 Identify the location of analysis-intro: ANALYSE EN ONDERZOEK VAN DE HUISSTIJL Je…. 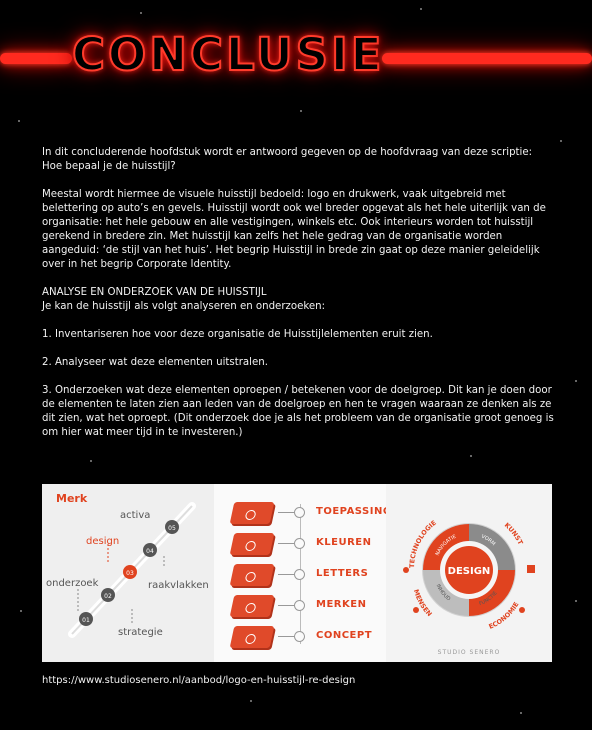
(298, 300).